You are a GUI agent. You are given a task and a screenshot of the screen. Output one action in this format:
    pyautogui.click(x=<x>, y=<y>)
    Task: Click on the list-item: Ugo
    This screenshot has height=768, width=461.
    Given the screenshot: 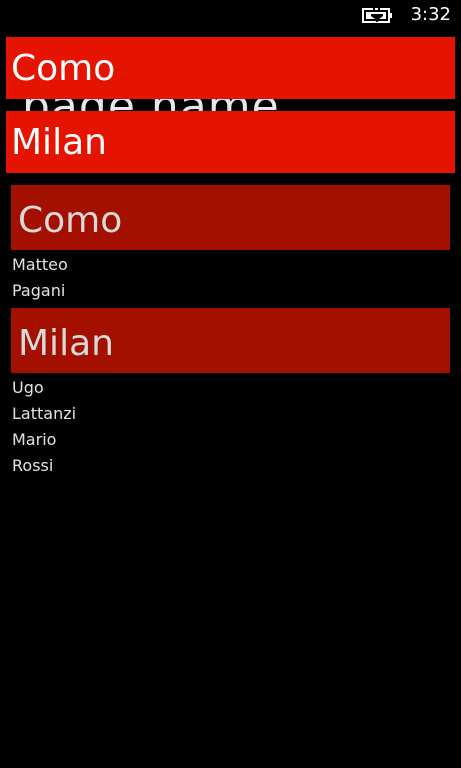 What is the action you would take?
    pyautogui.click(x=230, y=388)
    